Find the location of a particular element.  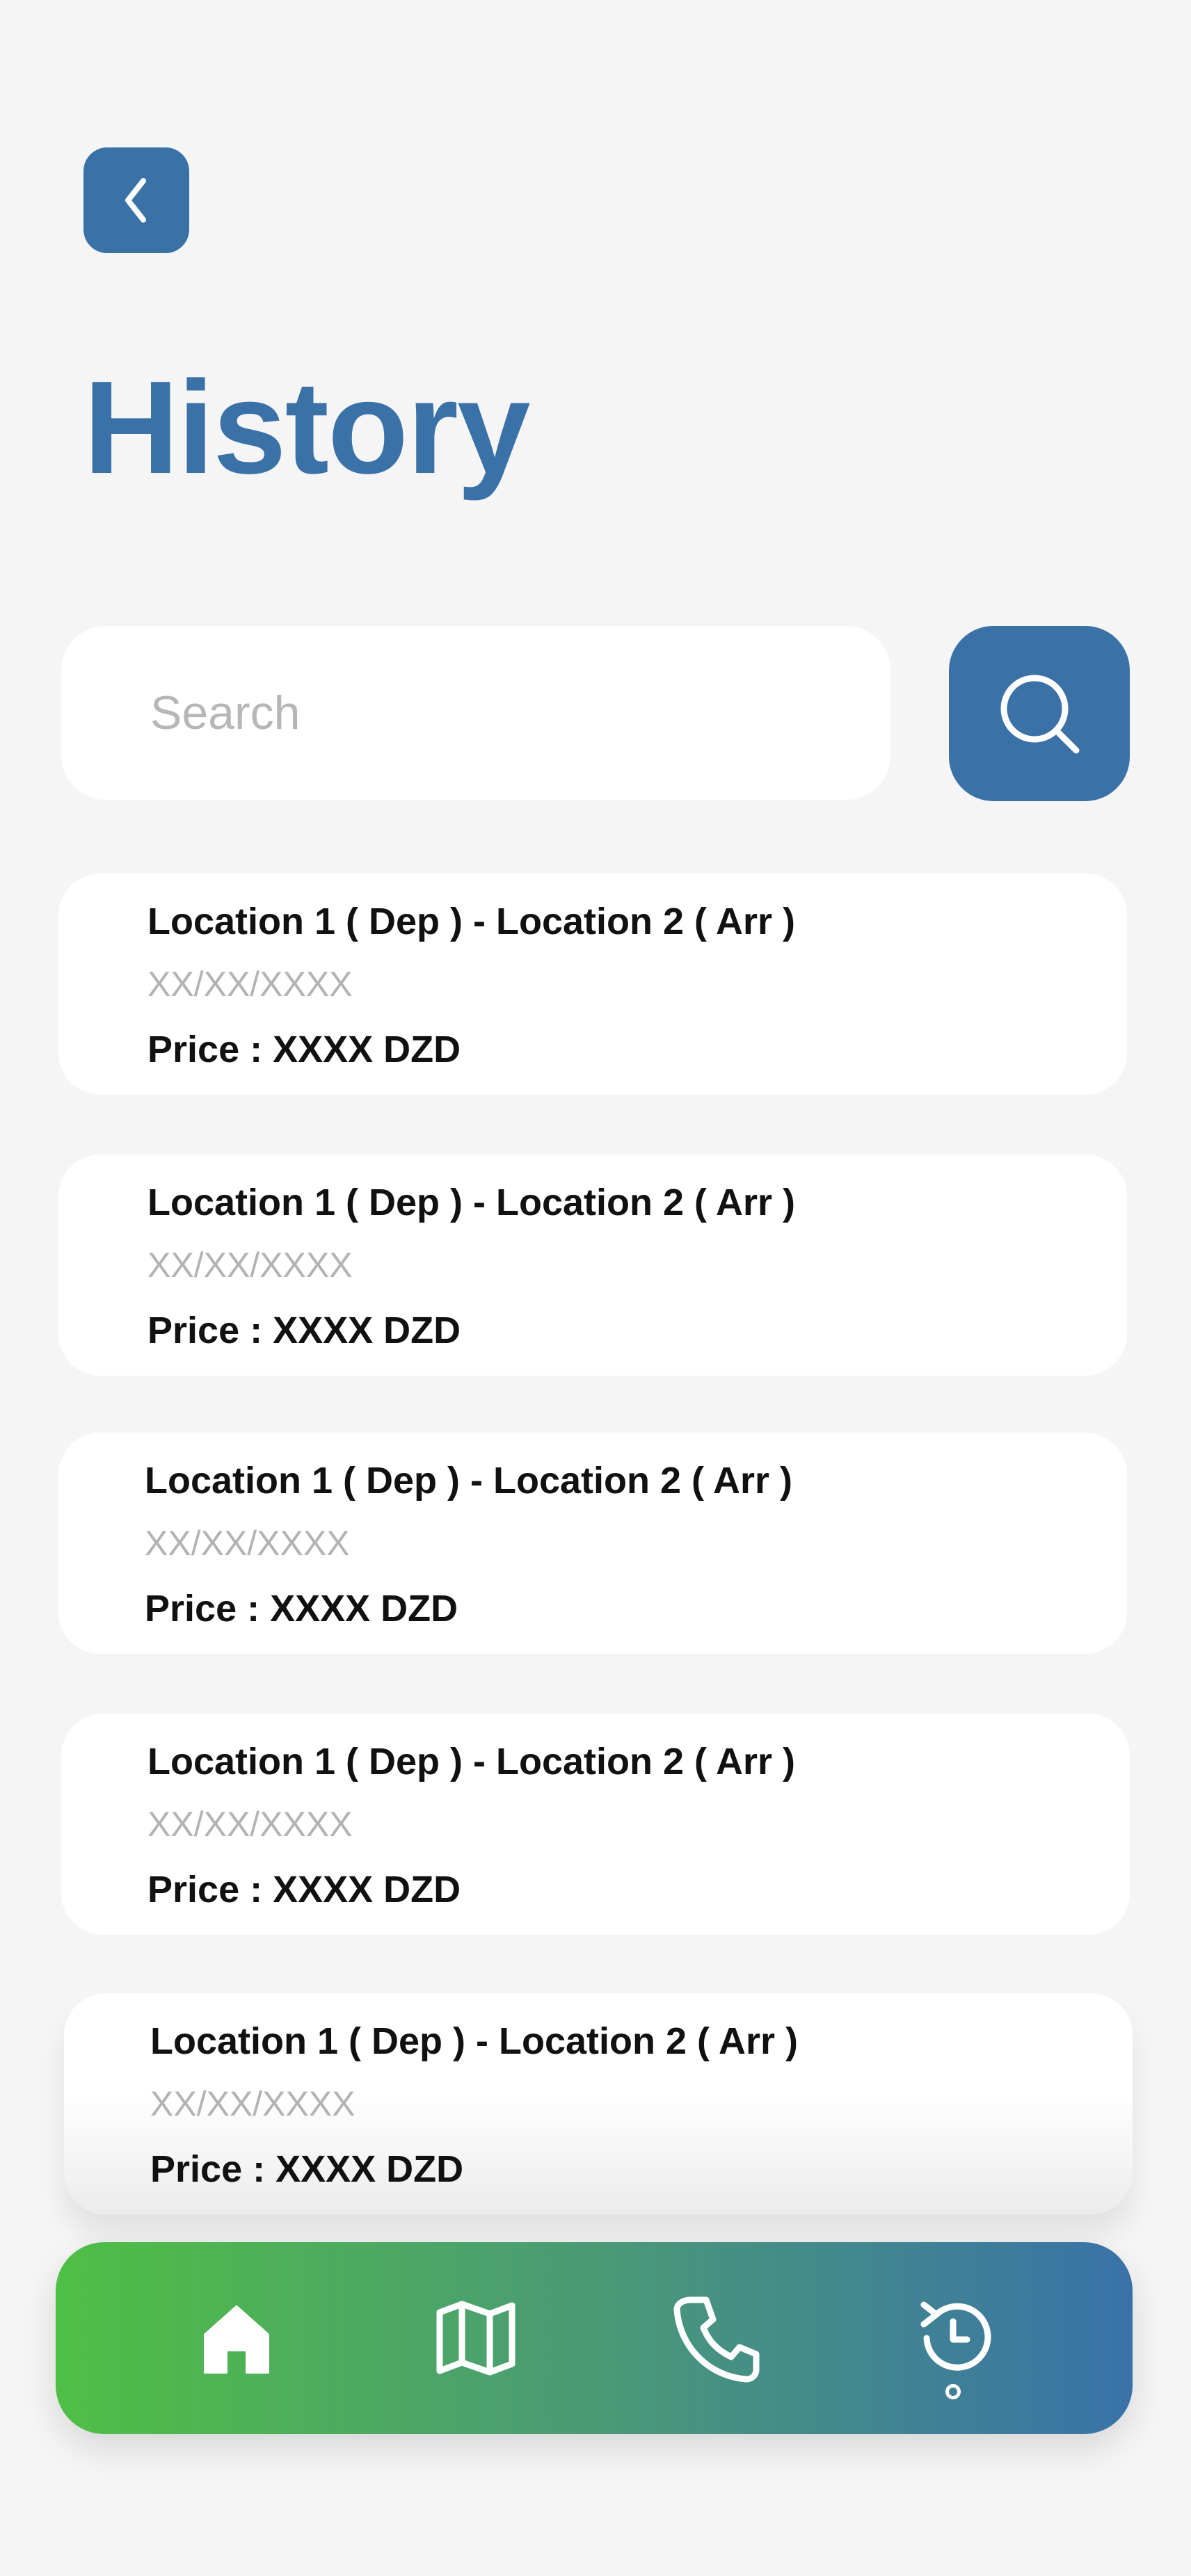

page-title: History is located at coordinates (307, 427).